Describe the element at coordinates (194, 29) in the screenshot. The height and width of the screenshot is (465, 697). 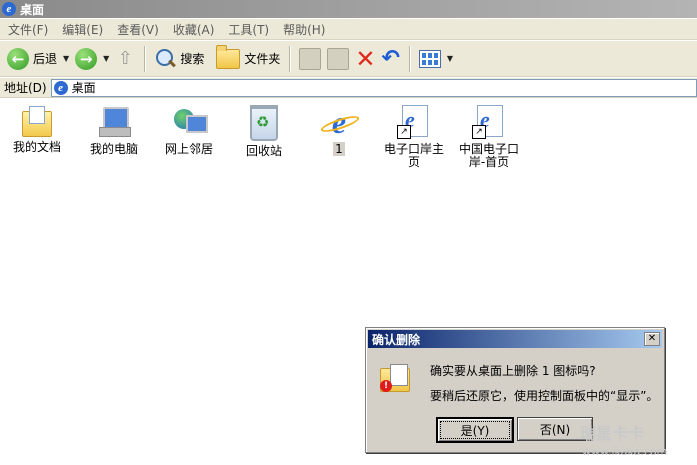
I see `menu-favorites: 收藏(A)` at that location.